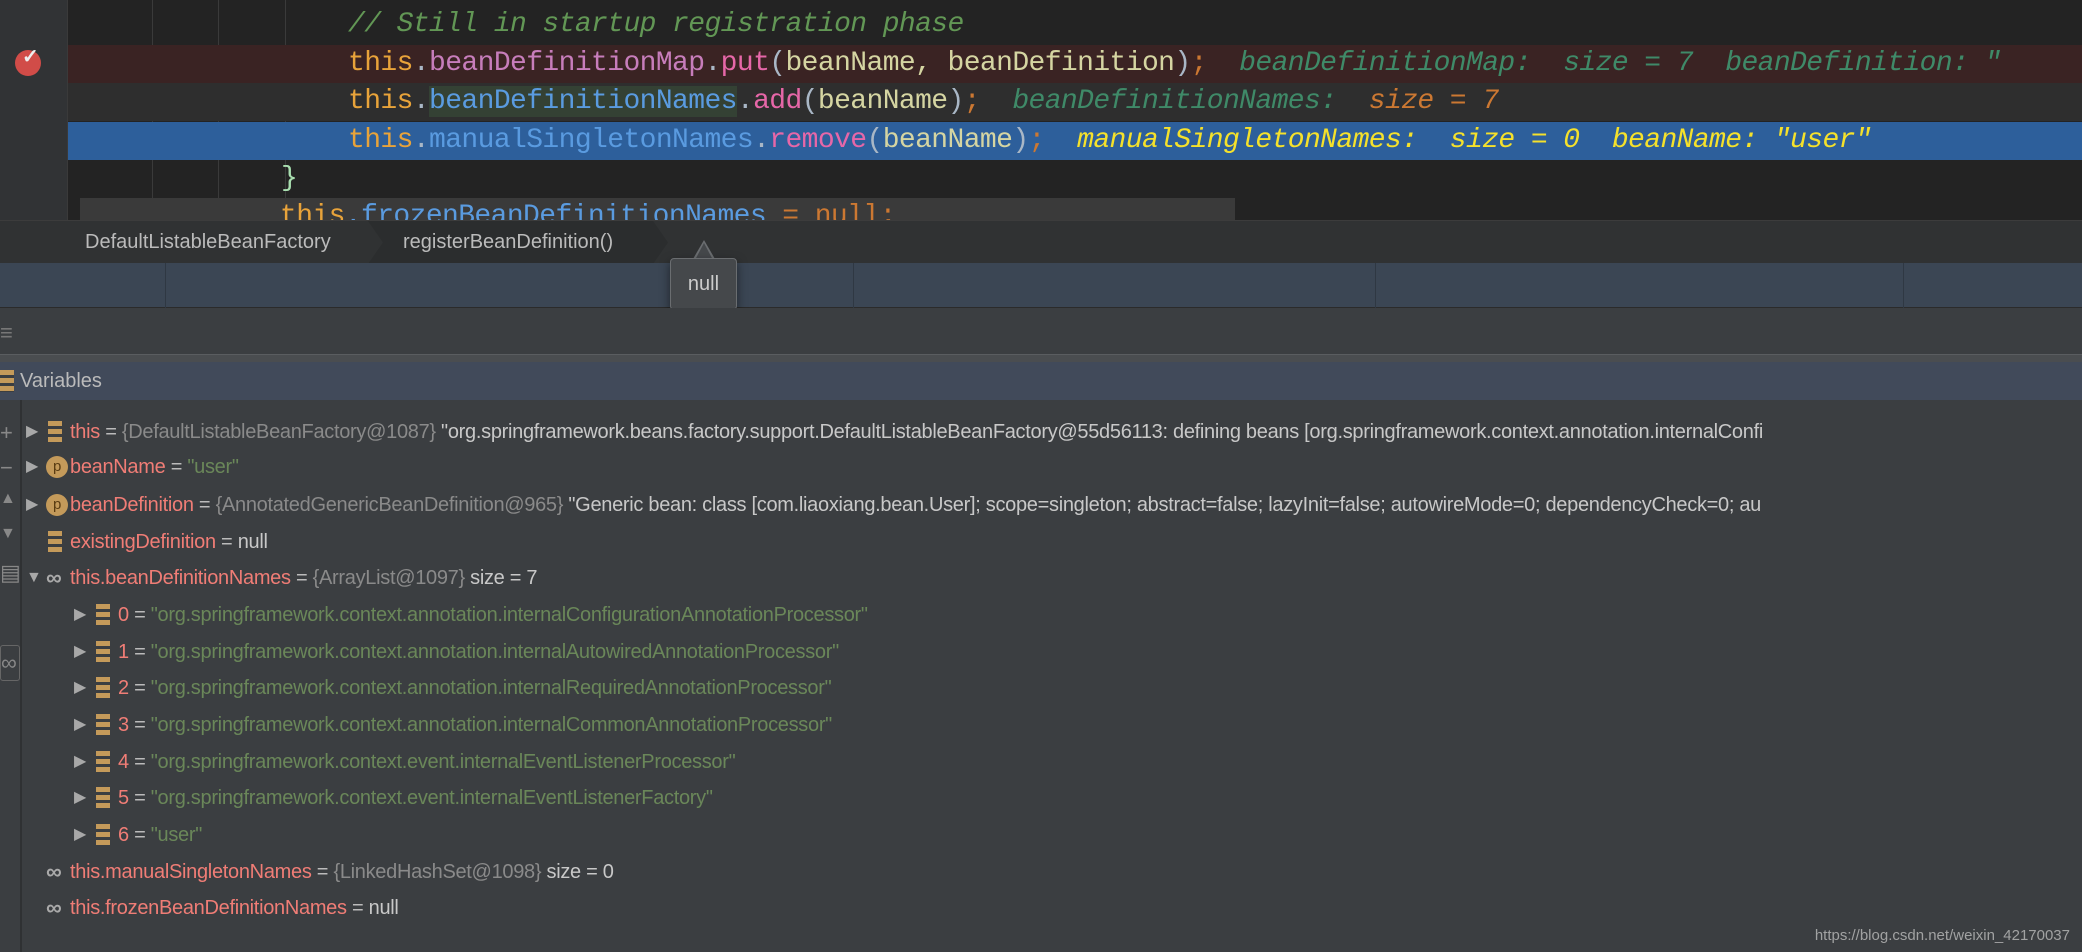 Image resolution: width=2082 pixels, height=952 pixels. Describe the element at coordinates (389, 578) in the screenshot. I see `variable-type: {ArrayList@1097}` at that location.